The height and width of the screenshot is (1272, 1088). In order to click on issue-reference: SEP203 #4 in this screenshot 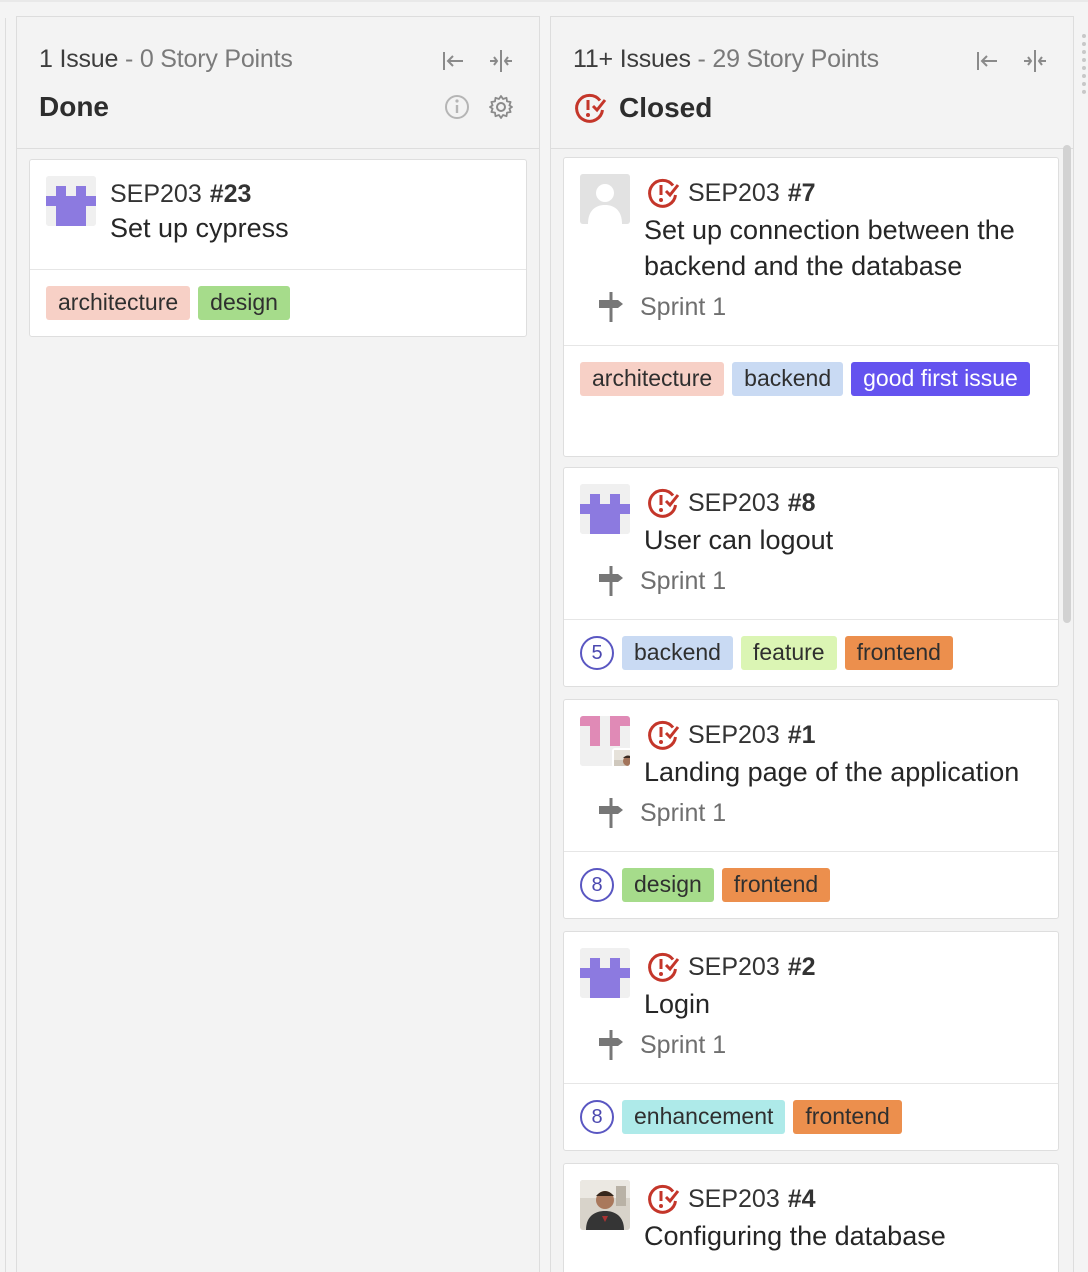, I will do `click(731, 1199)`.